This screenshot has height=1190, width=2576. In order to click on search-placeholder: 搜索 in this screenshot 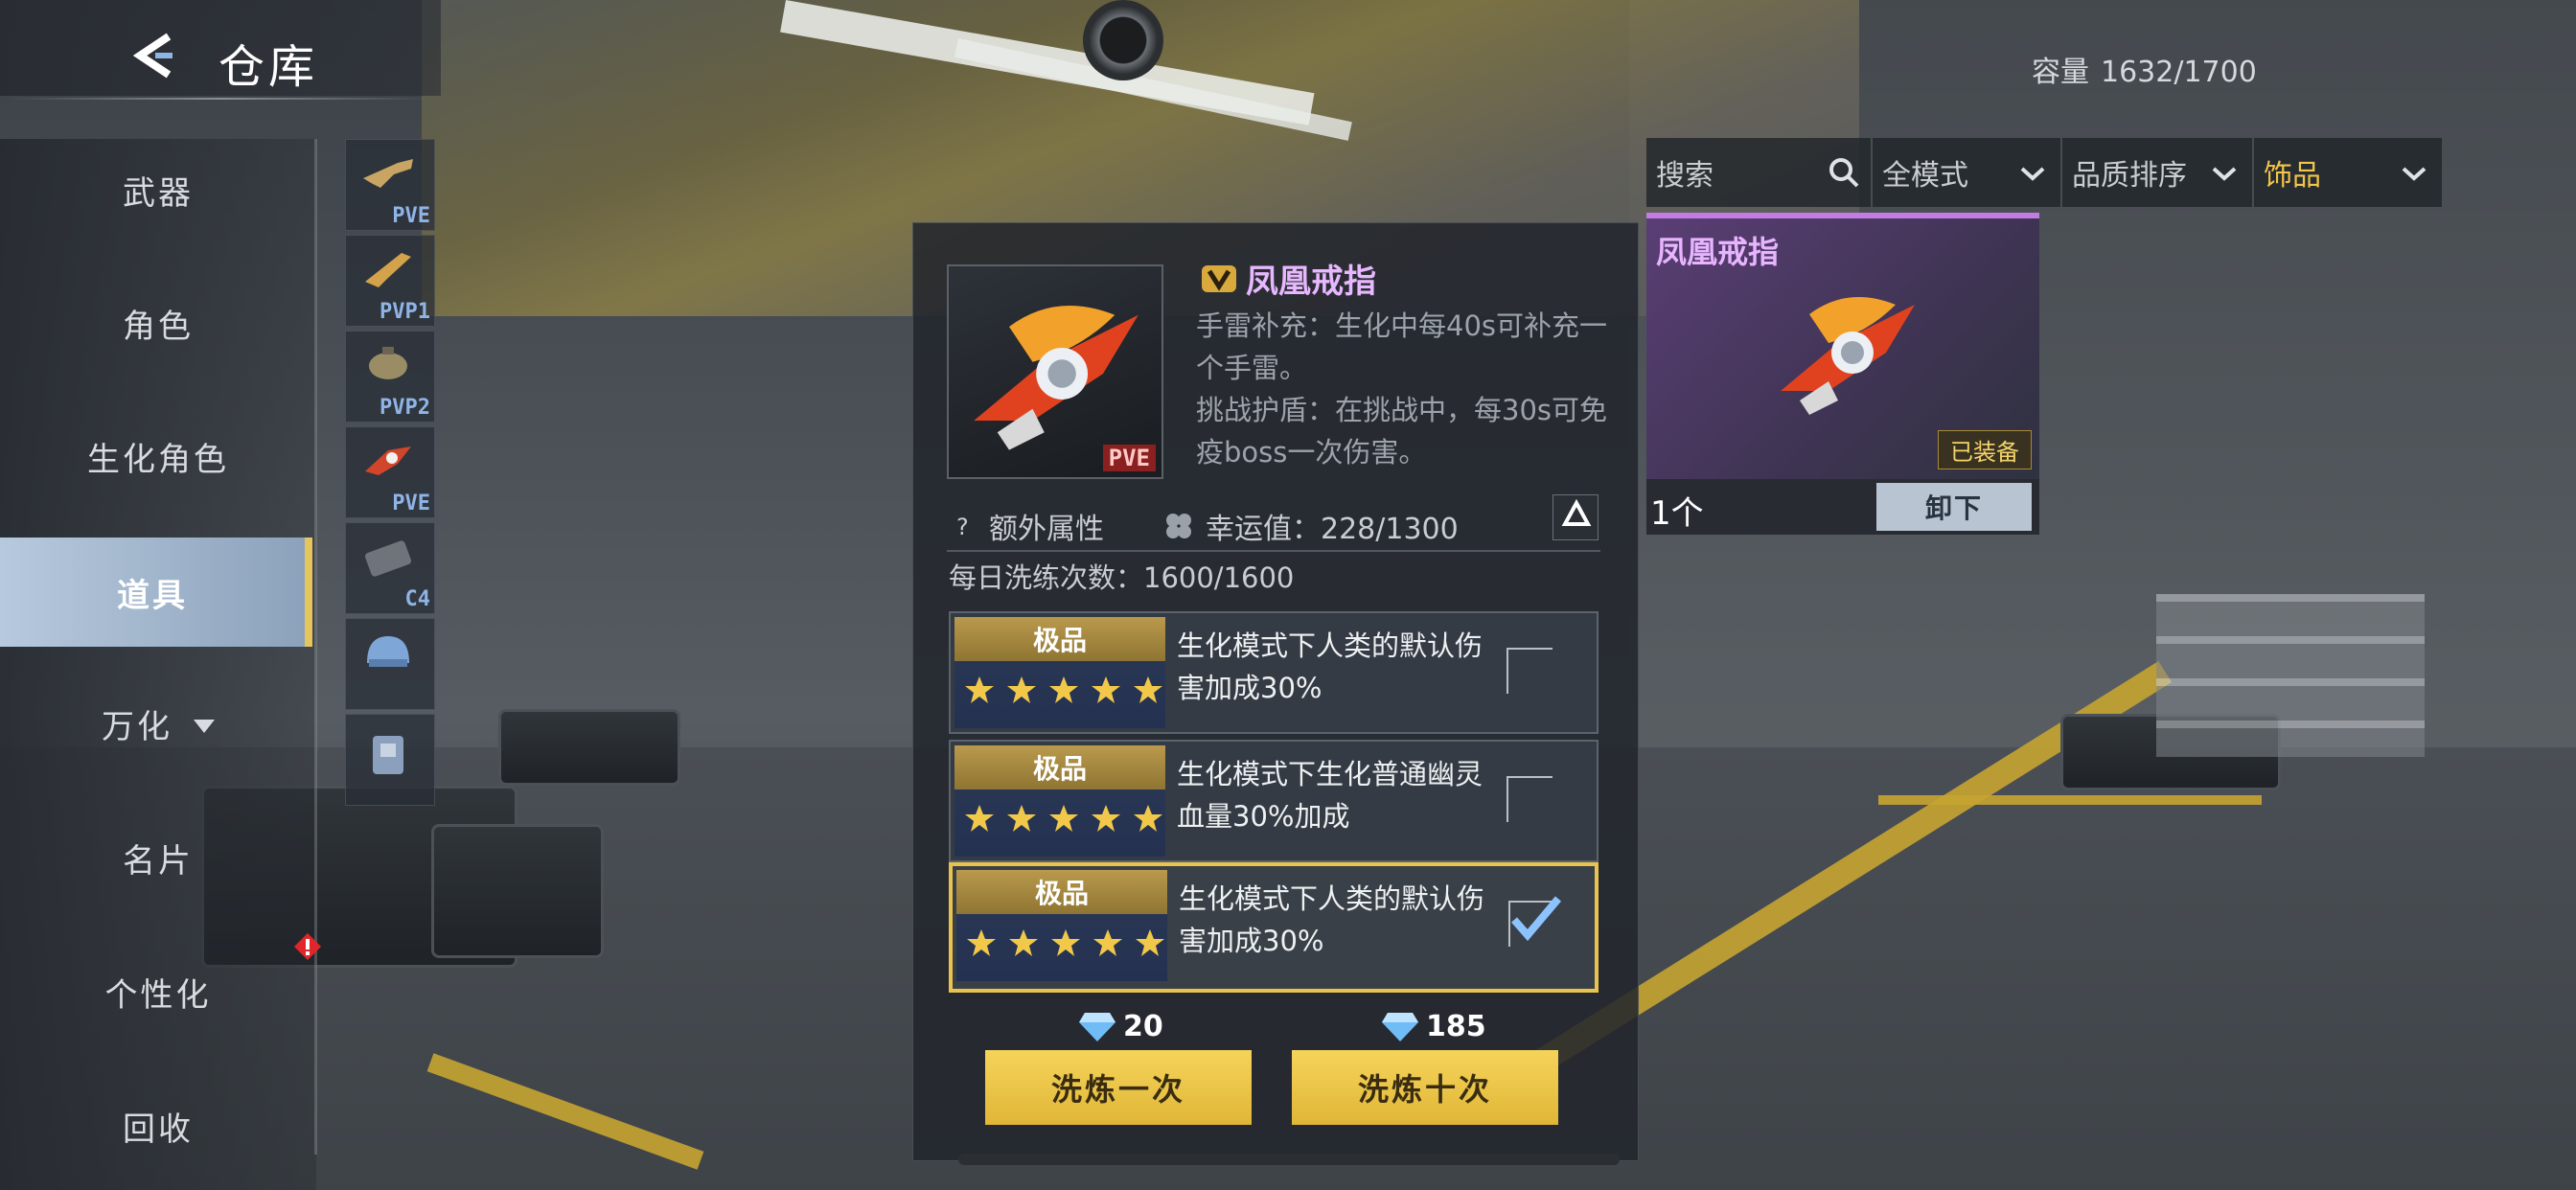, I will do `click(1685, 176)`.